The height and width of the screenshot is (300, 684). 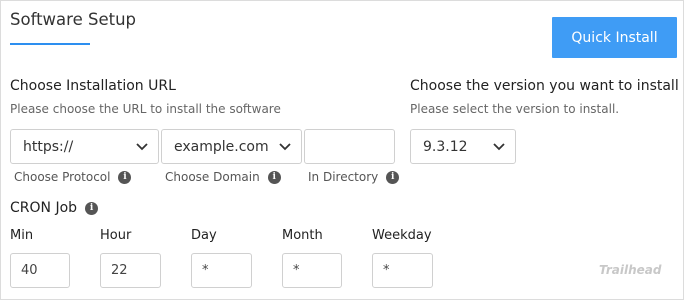 I want to click on watermark-logo: Trailhead, so click(x=630, y=270).